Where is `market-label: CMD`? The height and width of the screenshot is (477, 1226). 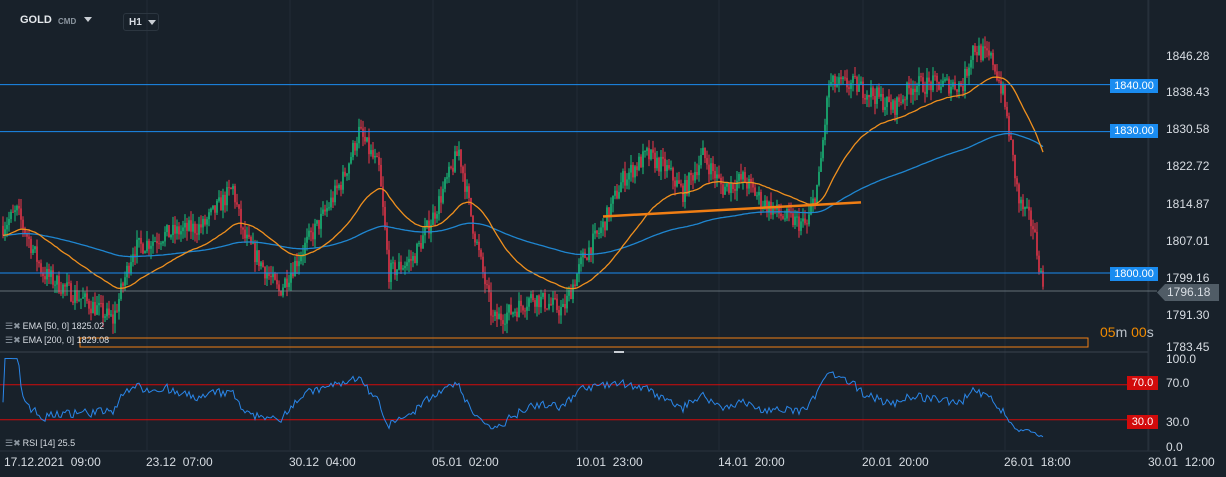 market-label: CMD is located at coordinates (67, 21).